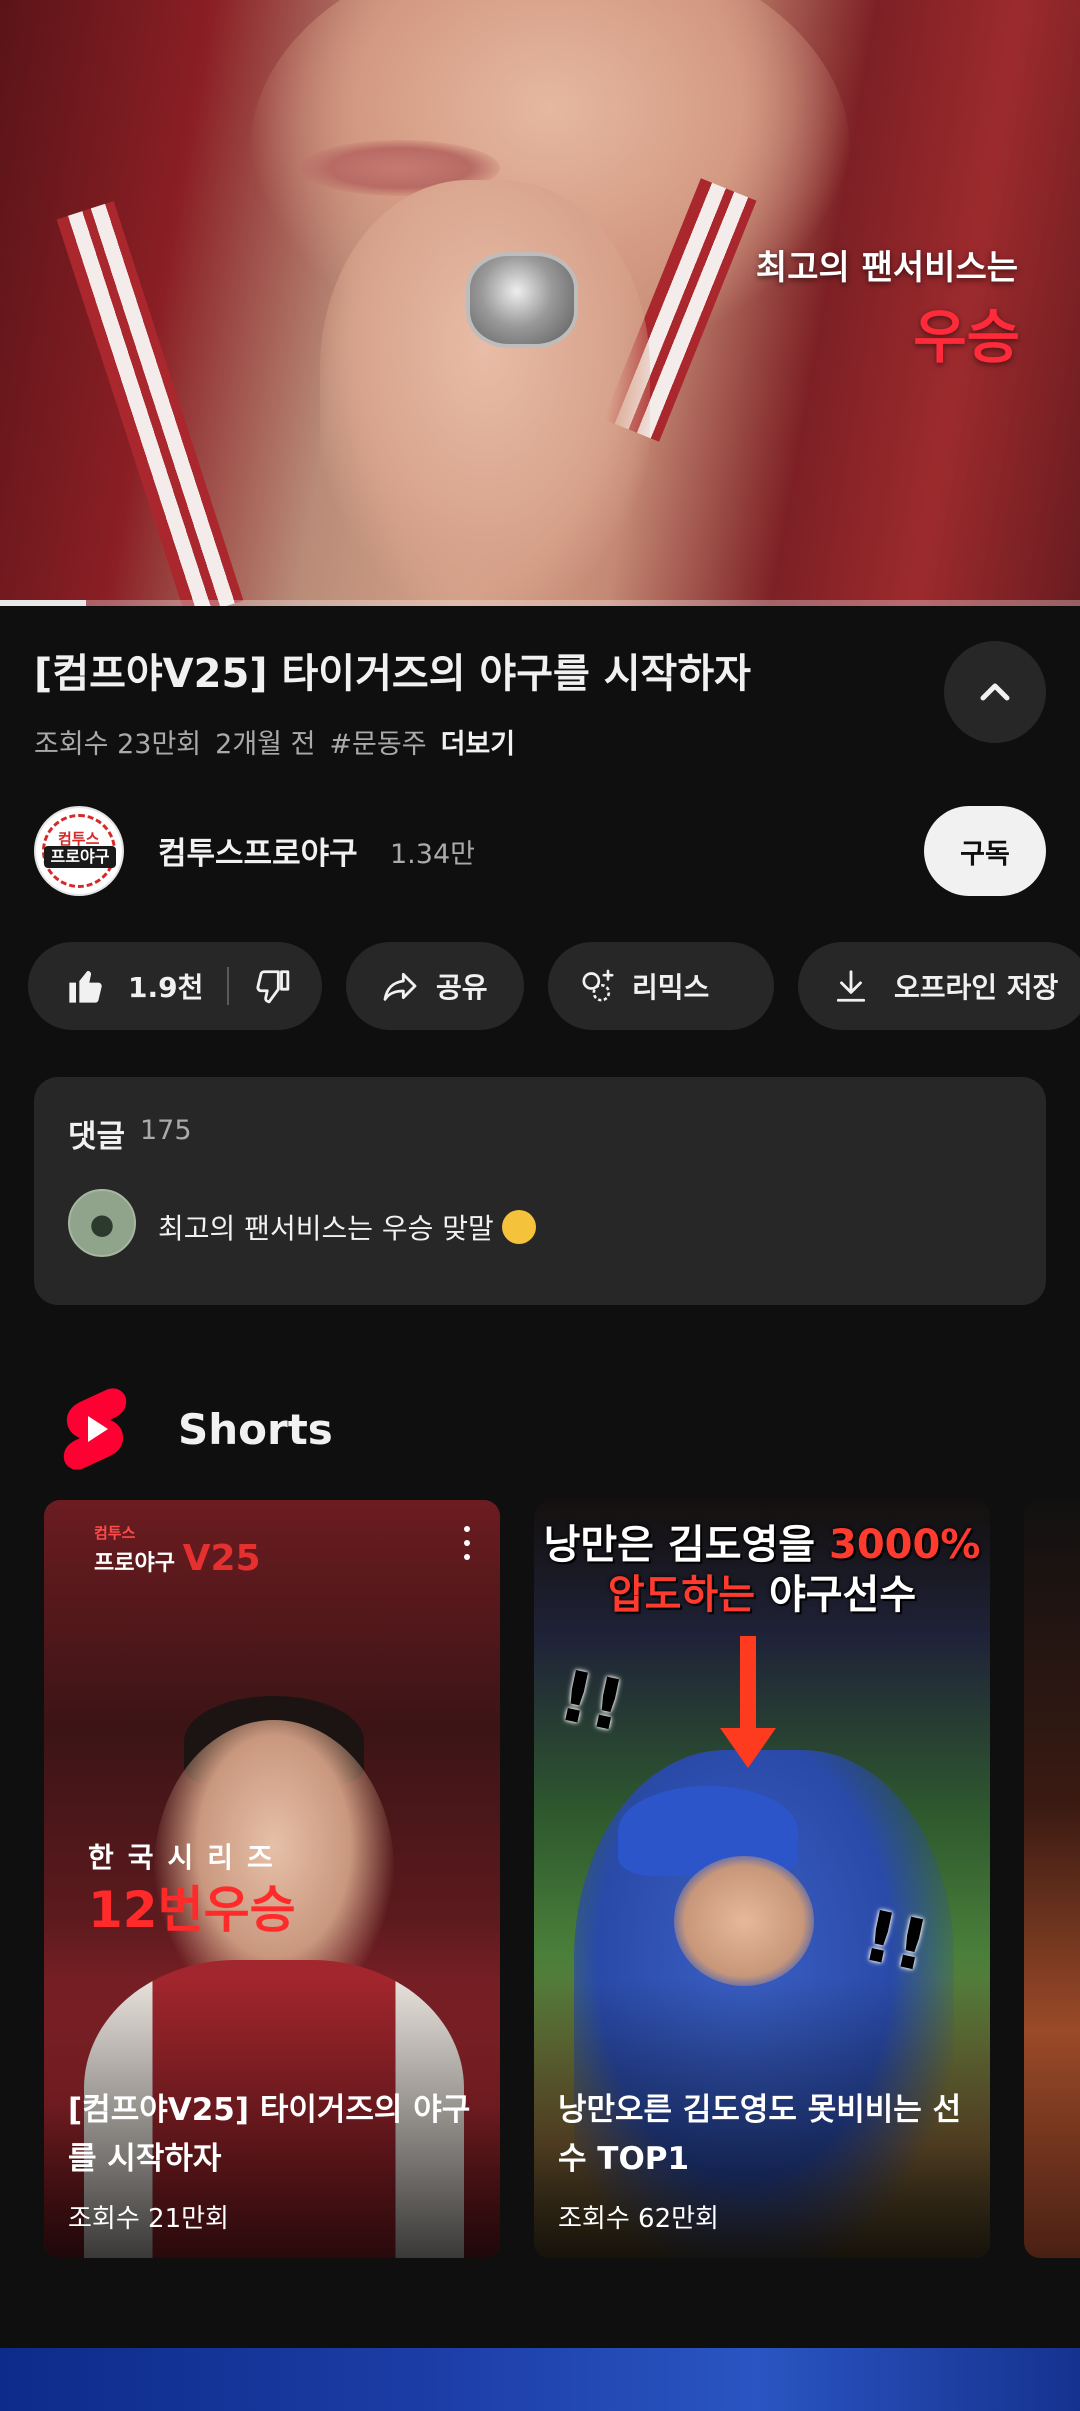  I want to click on more-options-icon, so click(468, 1543).